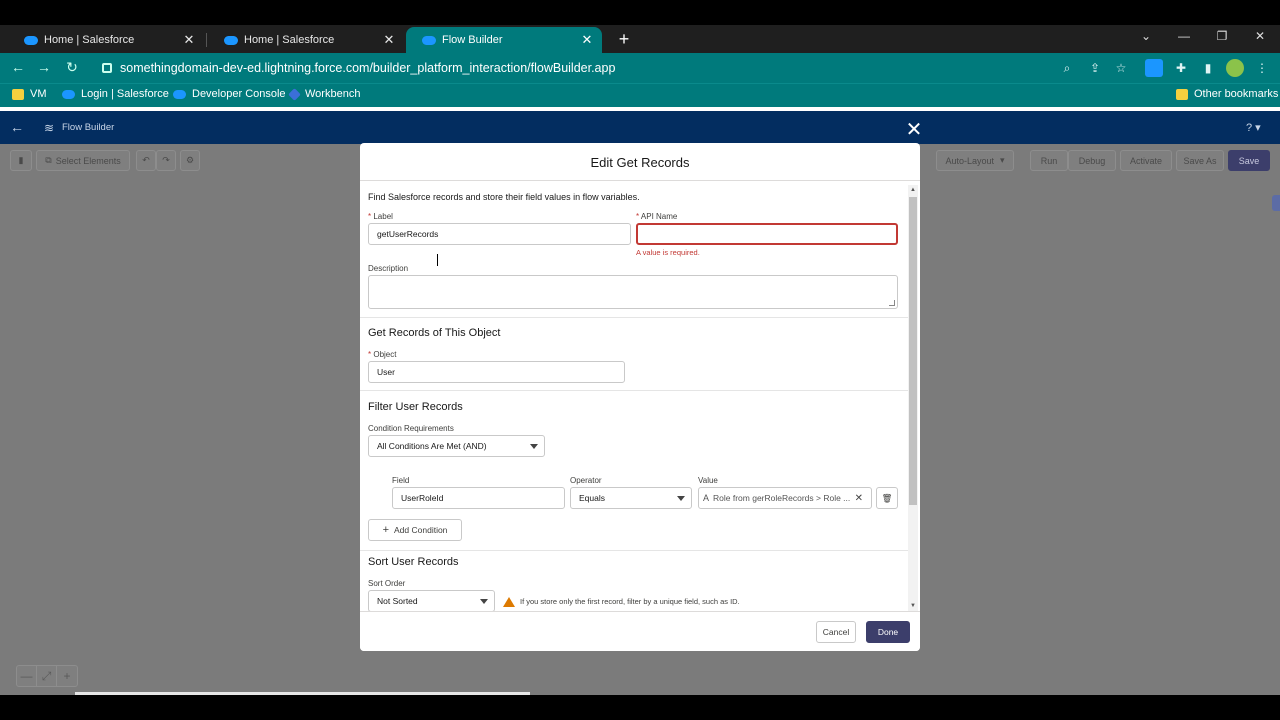 The height and width of the screenshot is (720, 1280). Describe the element at coordinates (29, 94) in the screenshot. I see `bookmark-vm: VM` at that location.